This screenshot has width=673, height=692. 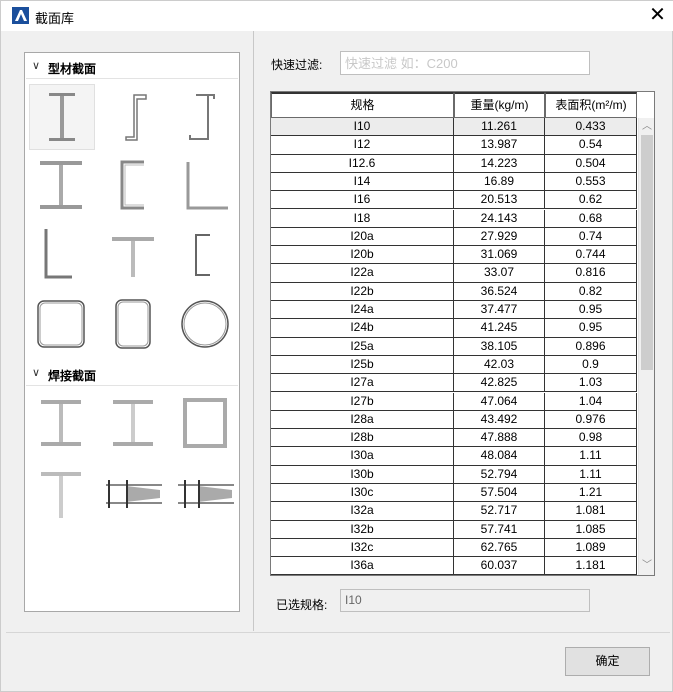 I want to click on tile-unequal-angle, so click(x=62, y=255).